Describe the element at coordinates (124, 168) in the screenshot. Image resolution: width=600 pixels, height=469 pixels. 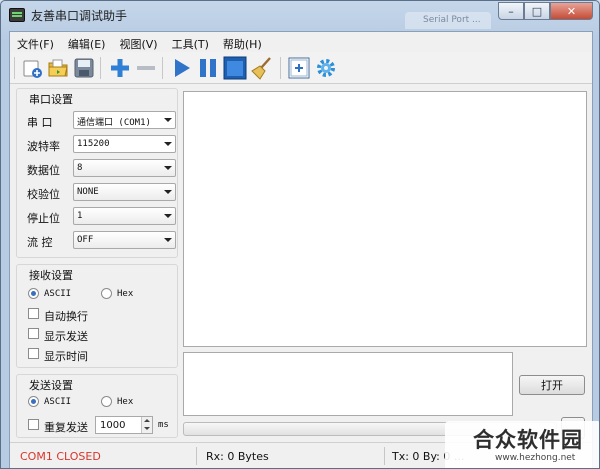
I see `databits-select: 8` at that location.